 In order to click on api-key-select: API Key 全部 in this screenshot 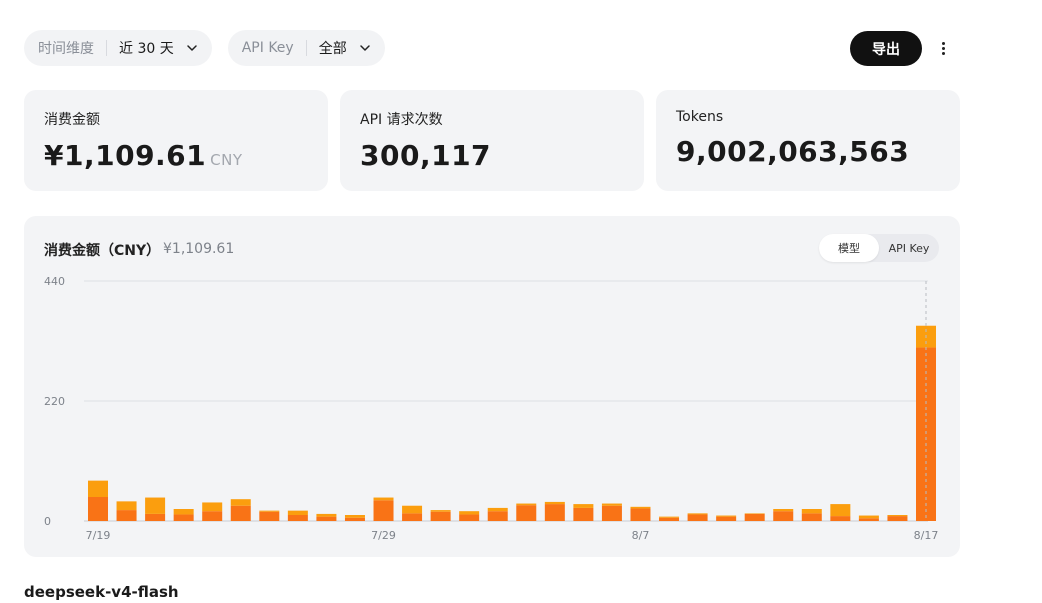, I will do `click(306, 48)`.